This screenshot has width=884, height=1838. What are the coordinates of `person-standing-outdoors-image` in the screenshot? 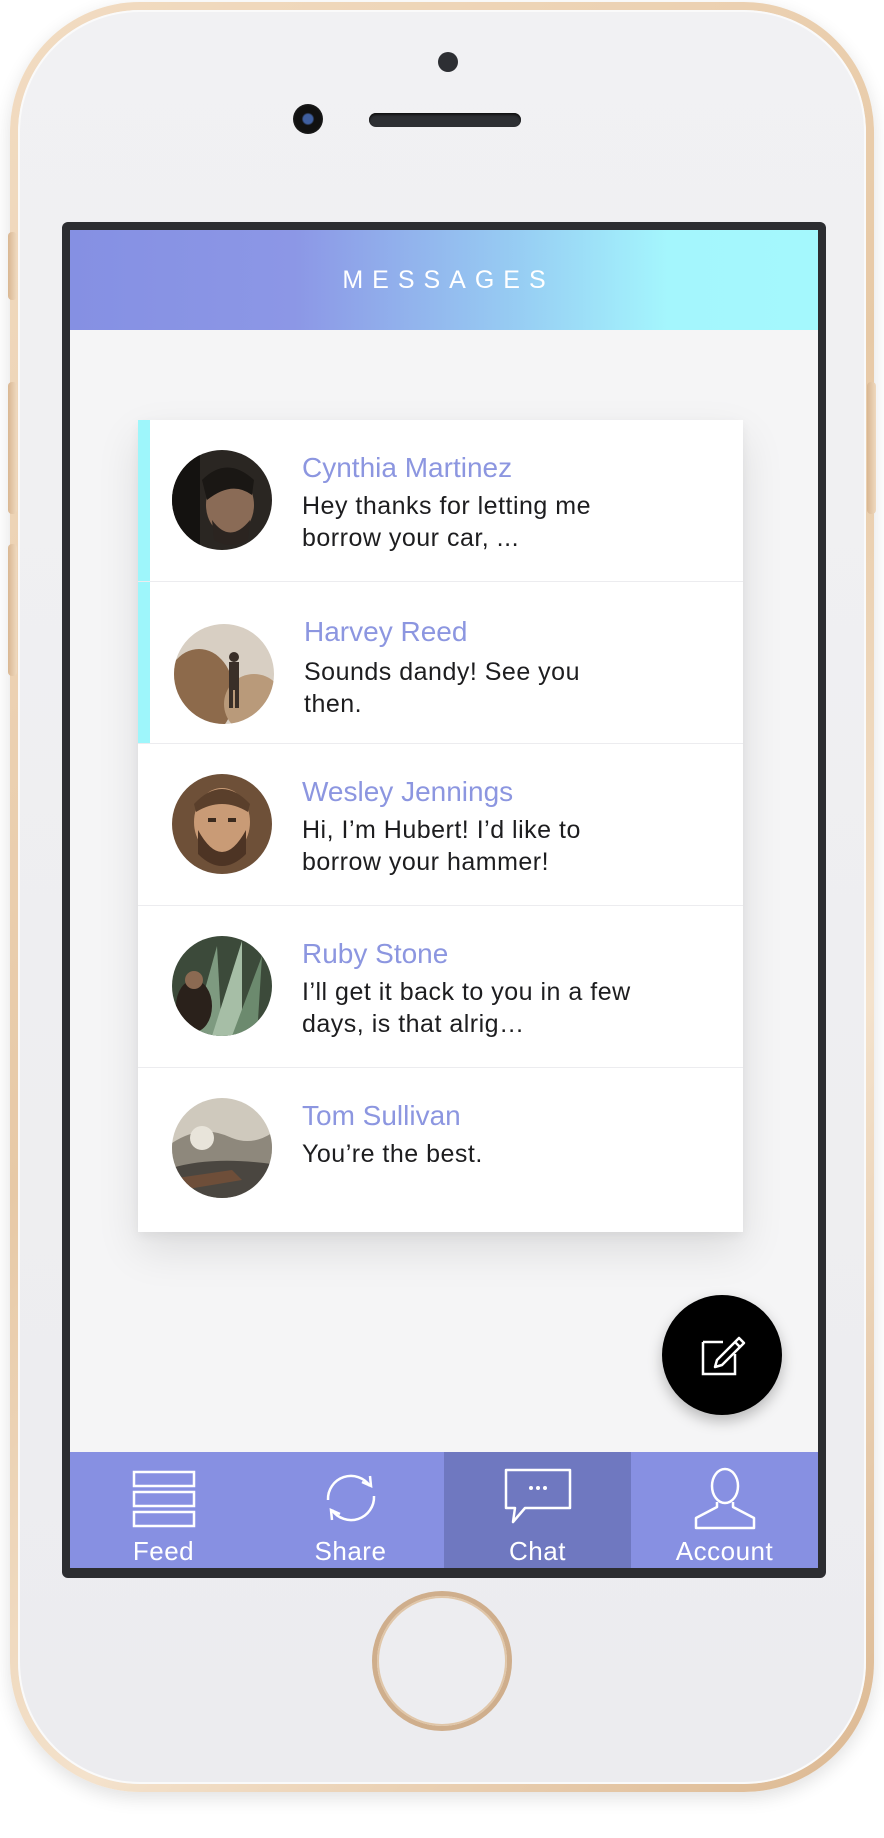 It's located at (224, 674).